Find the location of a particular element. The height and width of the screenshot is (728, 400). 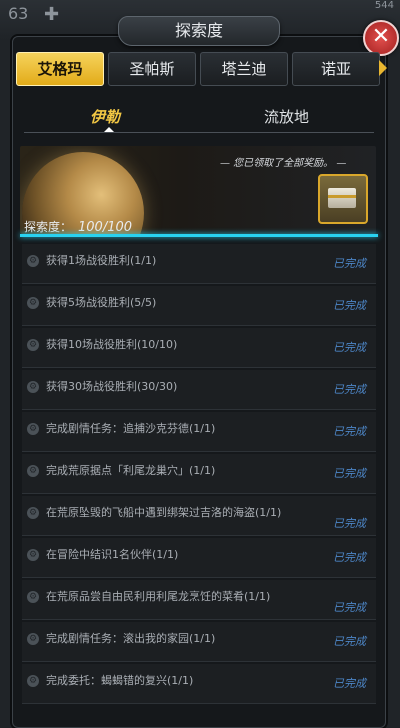

dialog-title: 探索度 is located at coordinates (199, 31).